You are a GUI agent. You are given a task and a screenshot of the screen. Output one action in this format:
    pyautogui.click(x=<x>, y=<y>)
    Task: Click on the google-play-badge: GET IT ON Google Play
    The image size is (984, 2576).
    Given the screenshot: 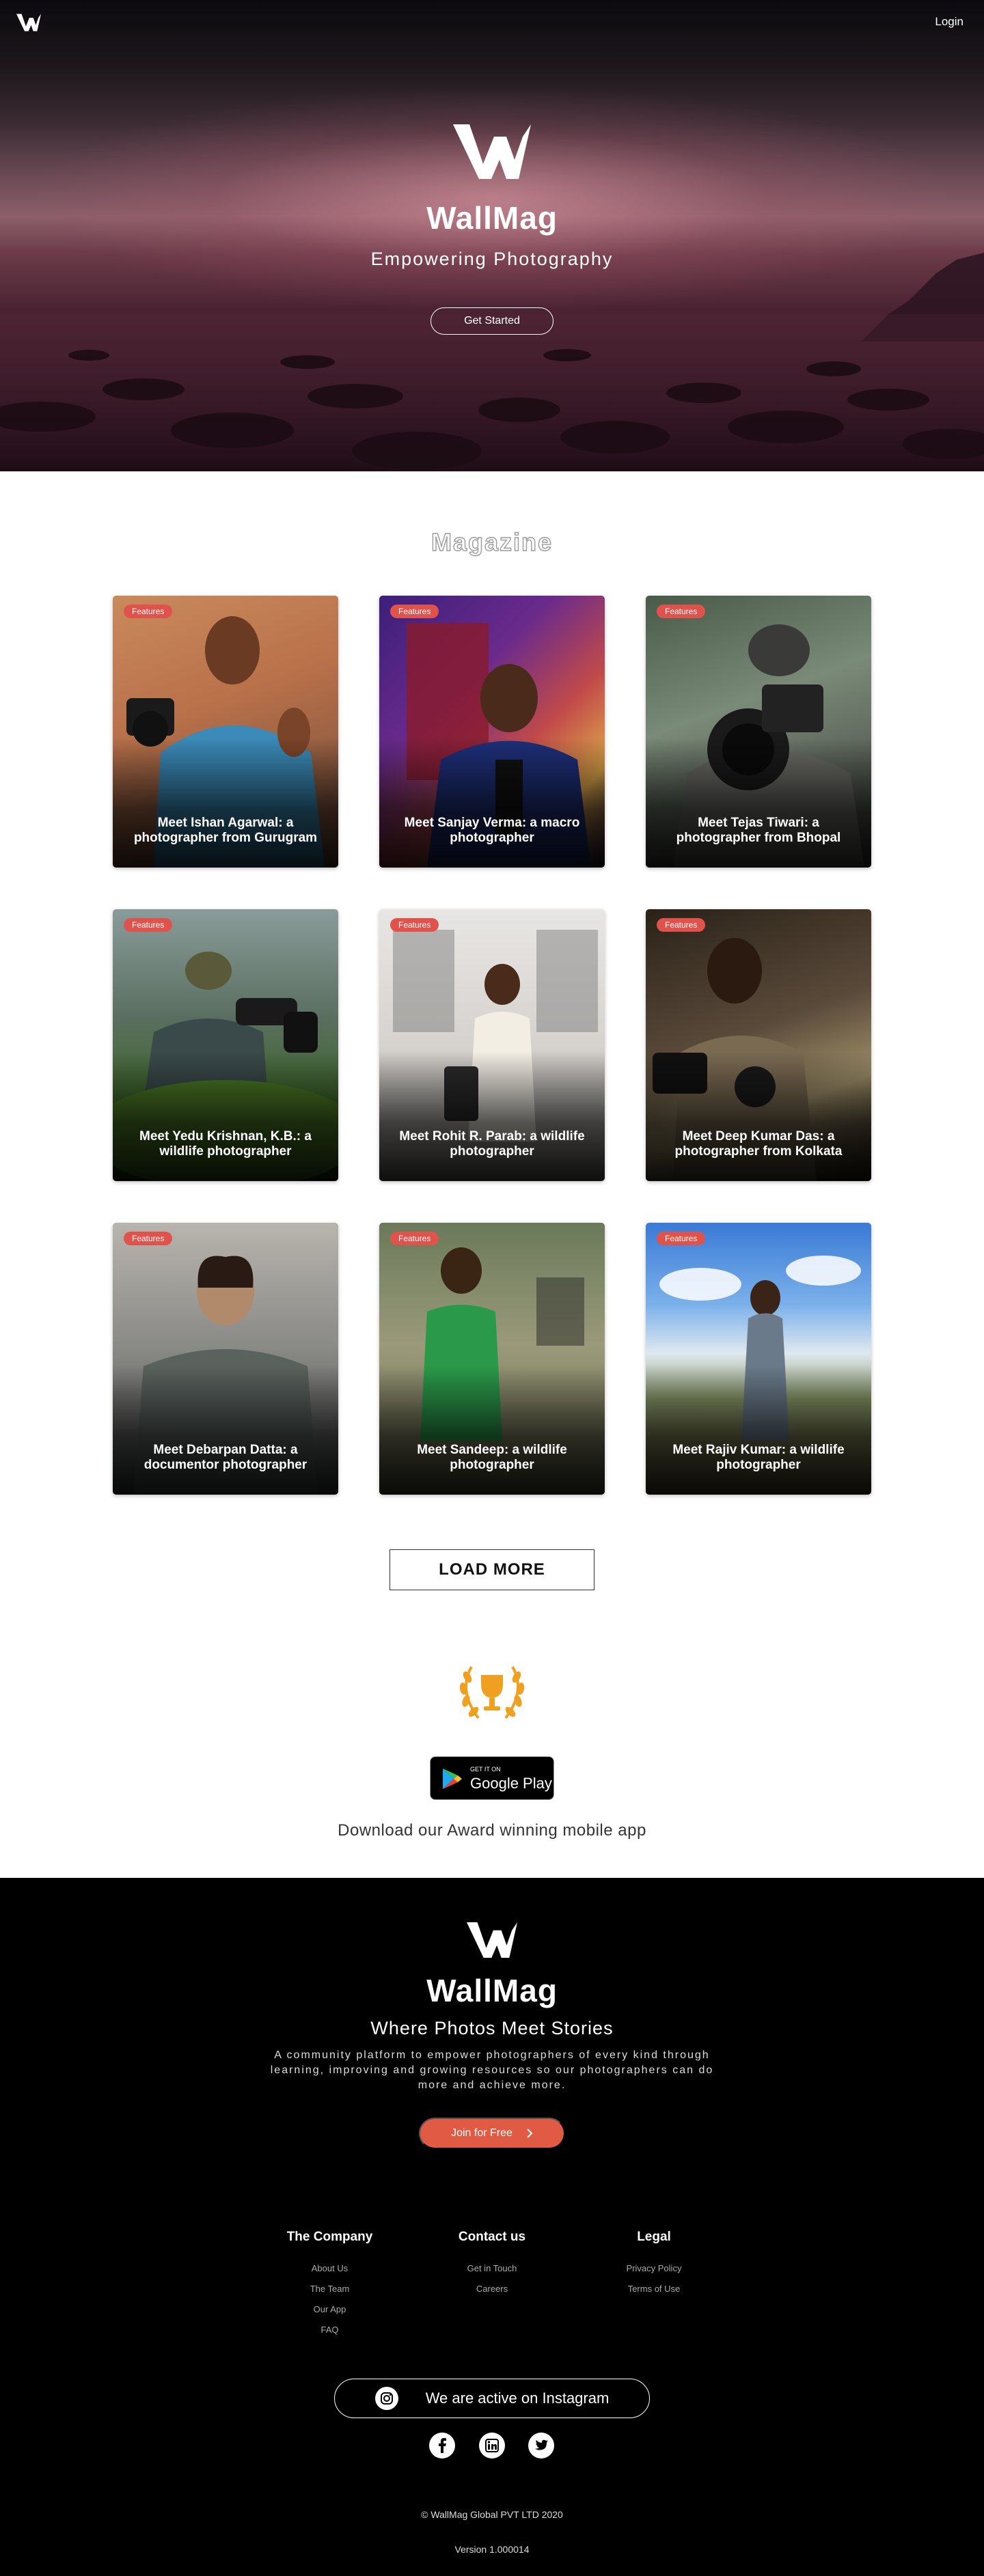 What is the action you would take?
    pyautogui.click(x=492, y=1778)
    